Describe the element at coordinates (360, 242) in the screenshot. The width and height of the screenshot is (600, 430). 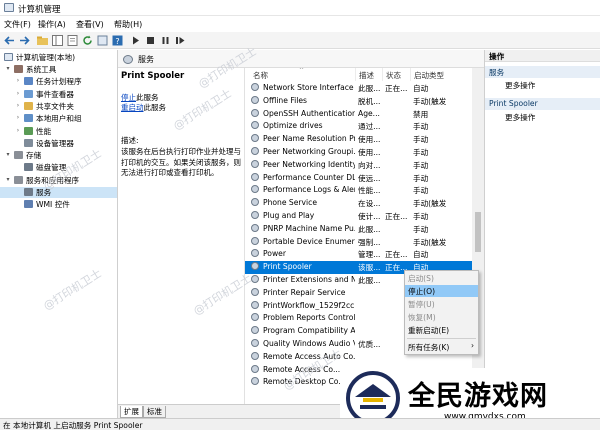
I see `service-row: Portable Device Enumera...强制... 手动(触发` at that location.